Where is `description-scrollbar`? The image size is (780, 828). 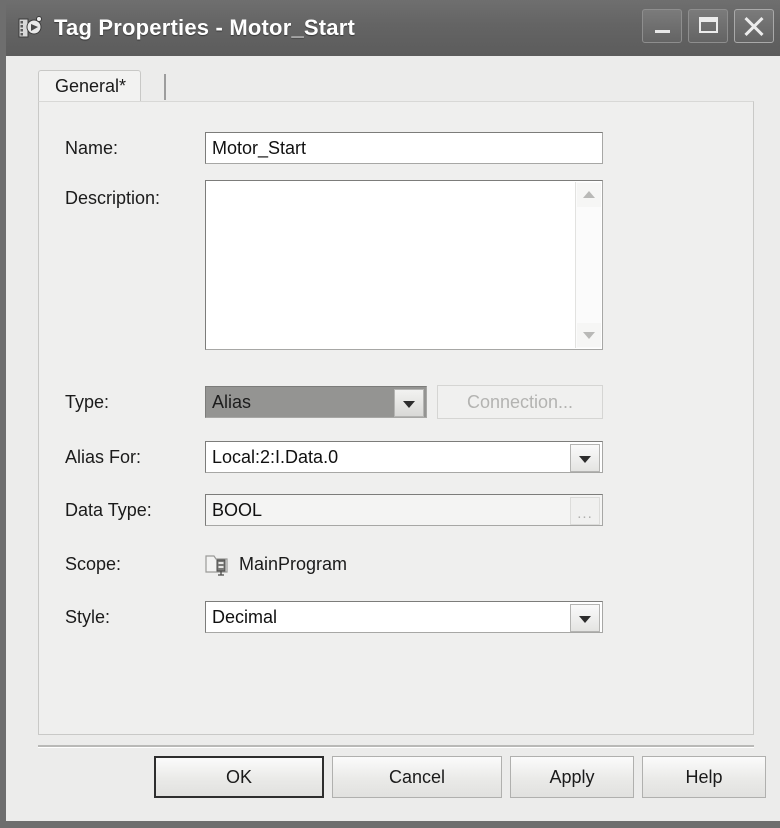
description-scrollbar is located at coordinates (588, 265).